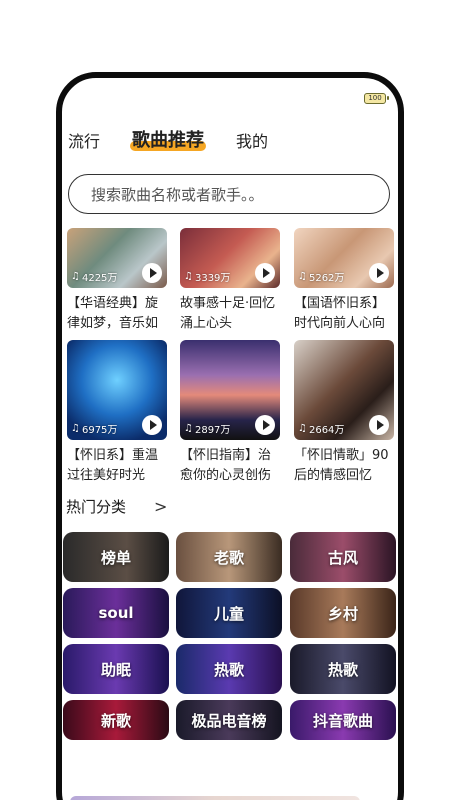  I want to click on tab-song-recommend: 歌曲推荐, so click(168, 141).